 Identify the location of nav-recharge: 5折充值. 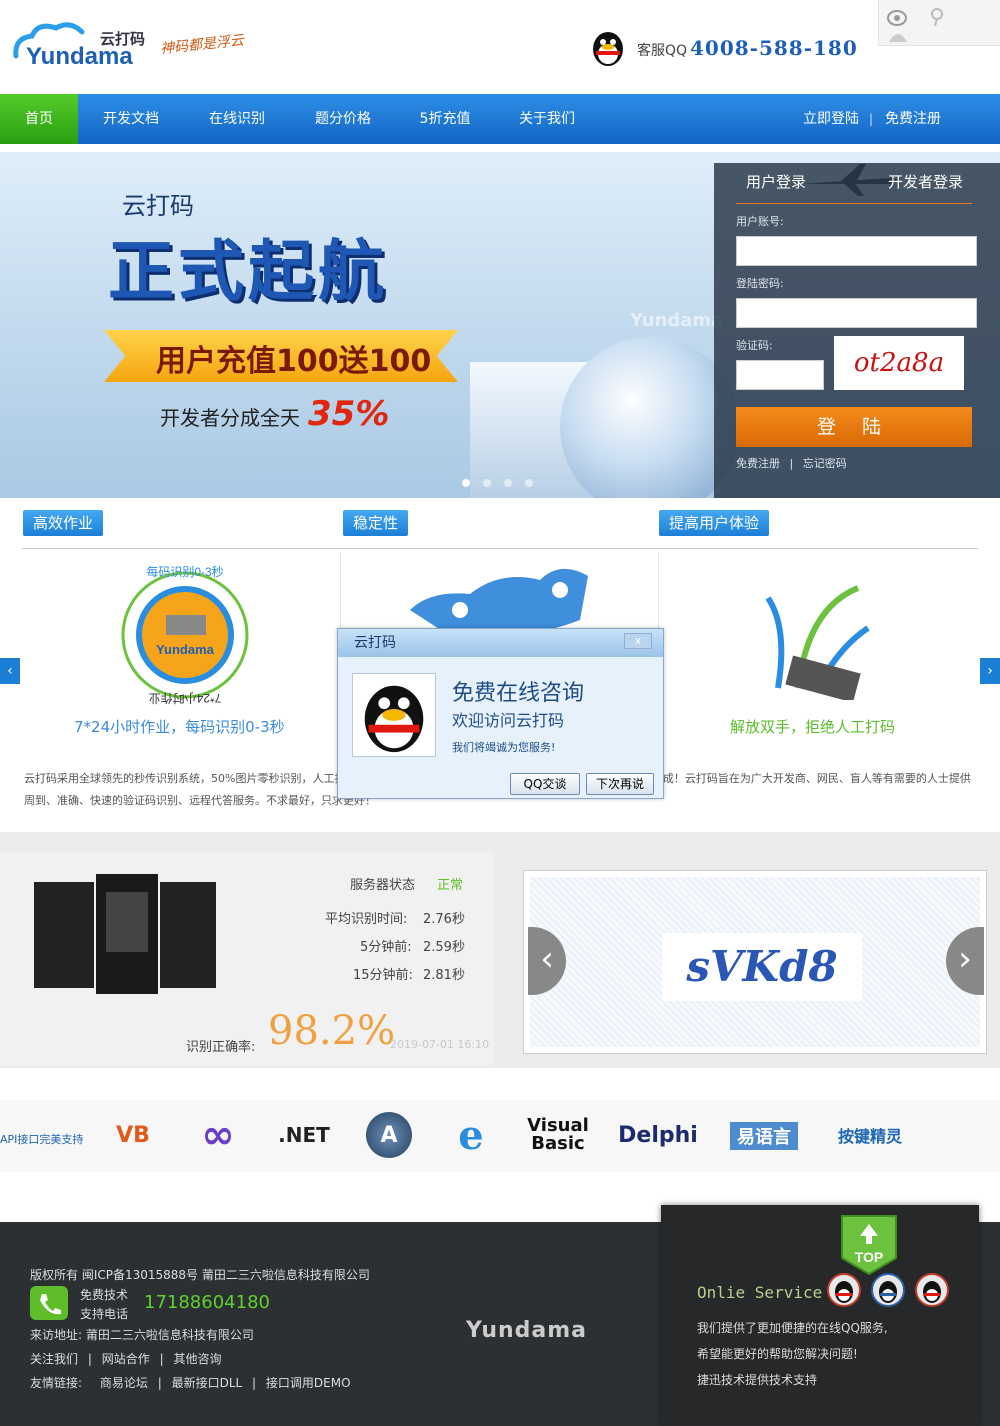
(445, 119).